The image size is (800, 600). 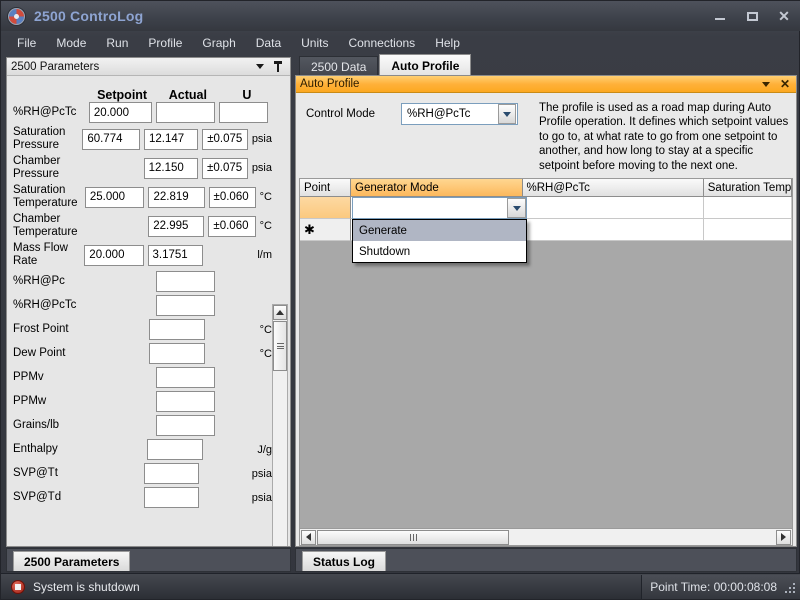 What do you see at coordinates (117, 43) in the screenshot?
I see `menu-item-run: Run` at bounding box center [117, 43].